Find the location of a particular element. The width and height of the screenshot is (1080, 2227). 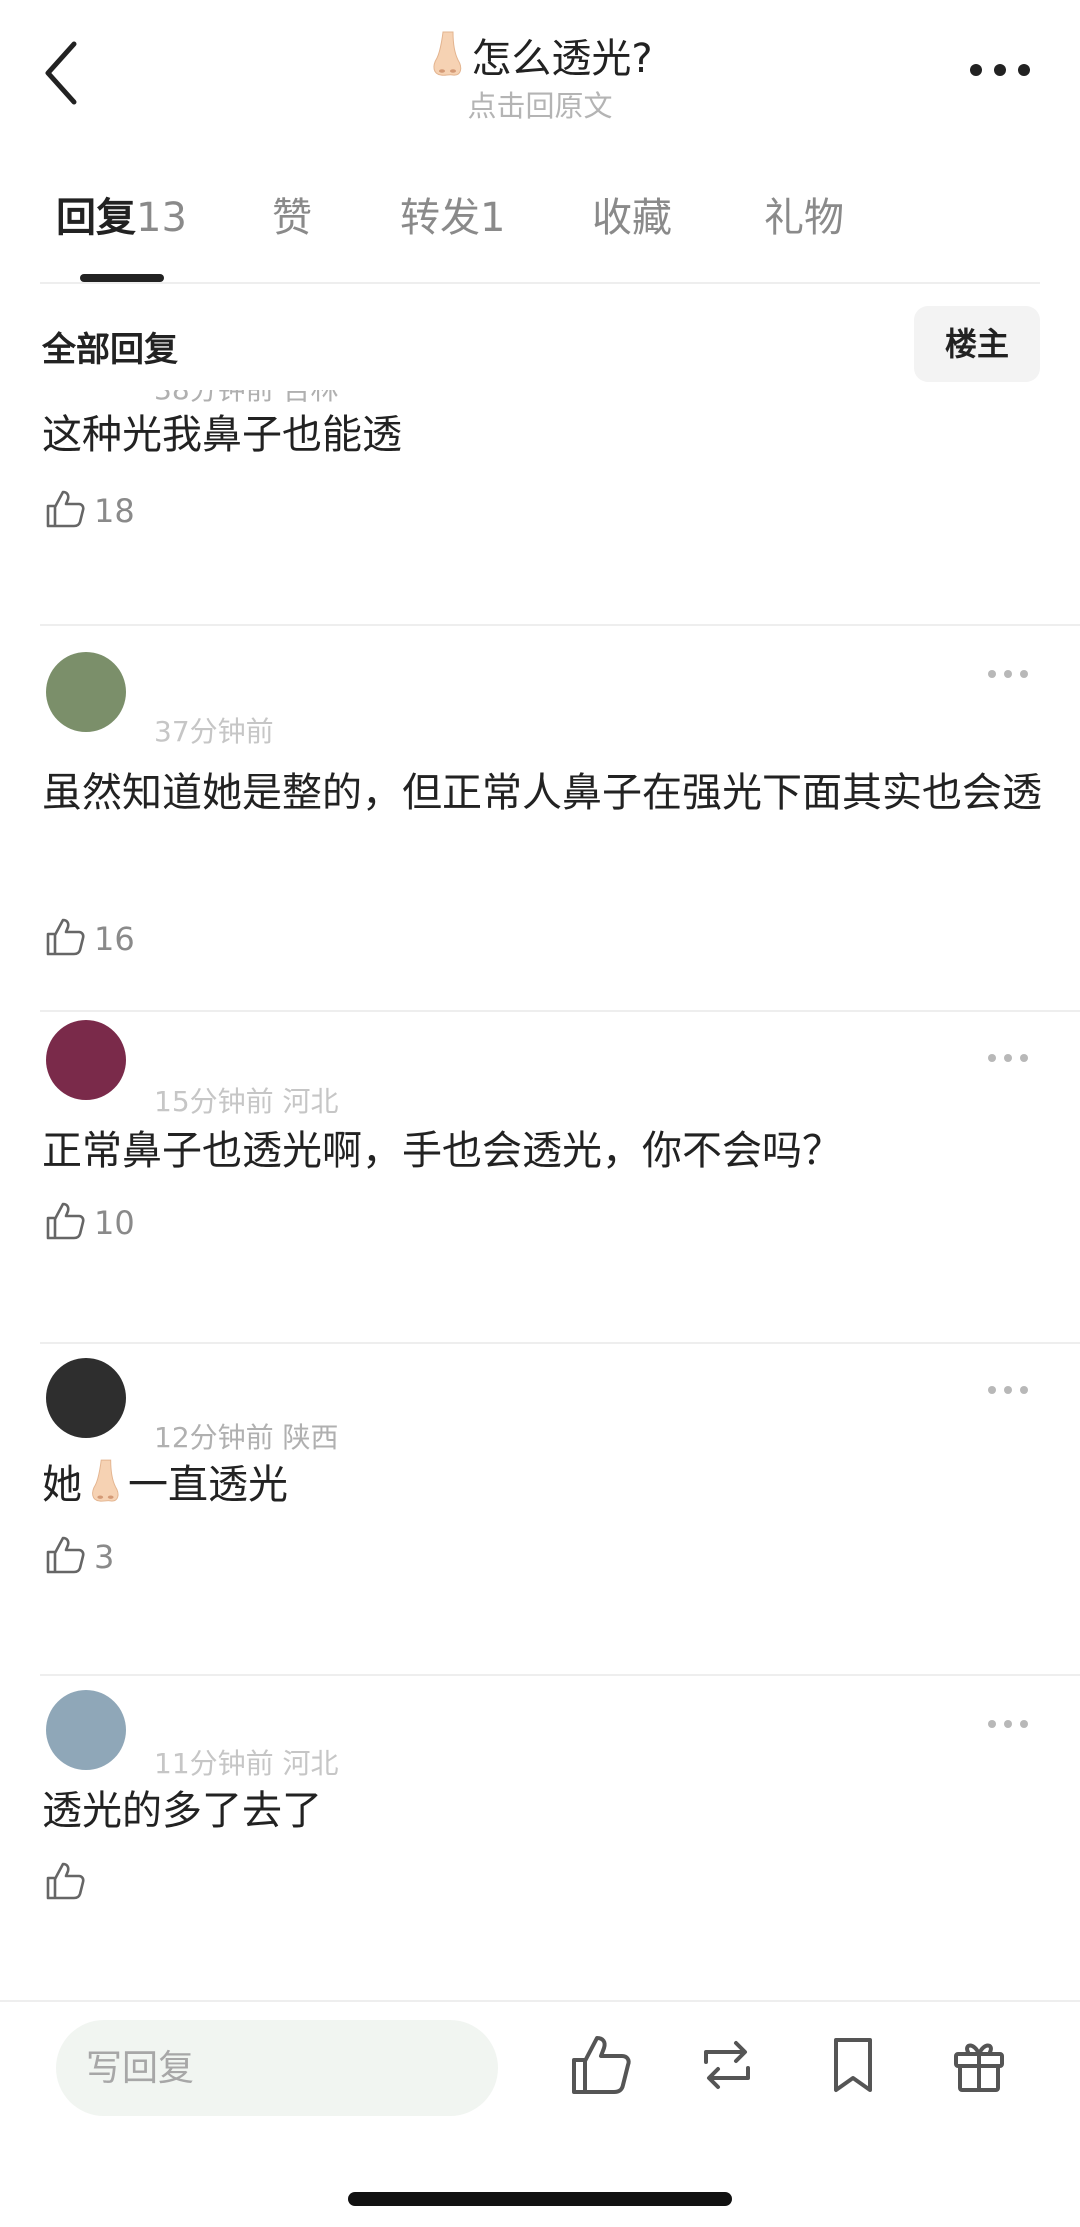

comment-item: 15分钟前 河北 正常鼻子也透光啊，手也会透光，你不会吗？ 10 is located at coordinates (560, 1177).